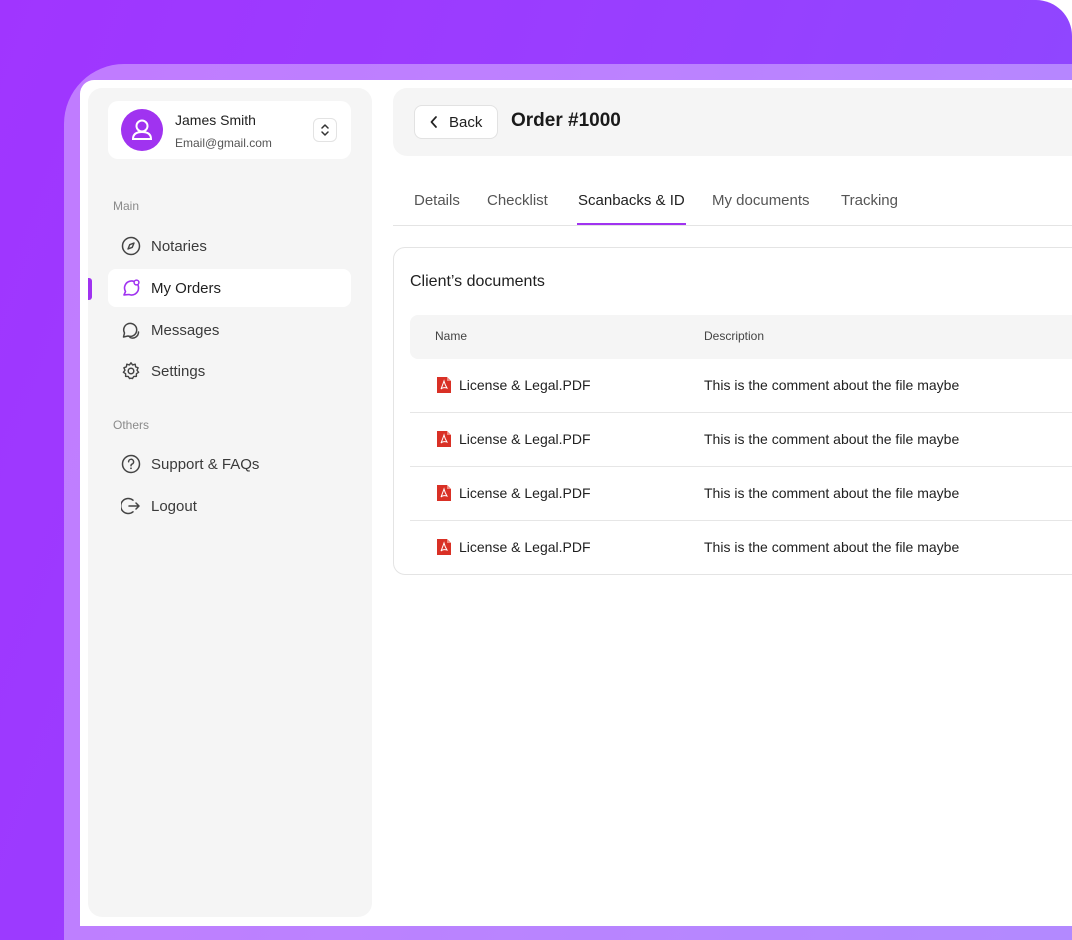 The image size is (1072, 940). I want to click on sidebar-item-label: Logout, so click(174, 506).